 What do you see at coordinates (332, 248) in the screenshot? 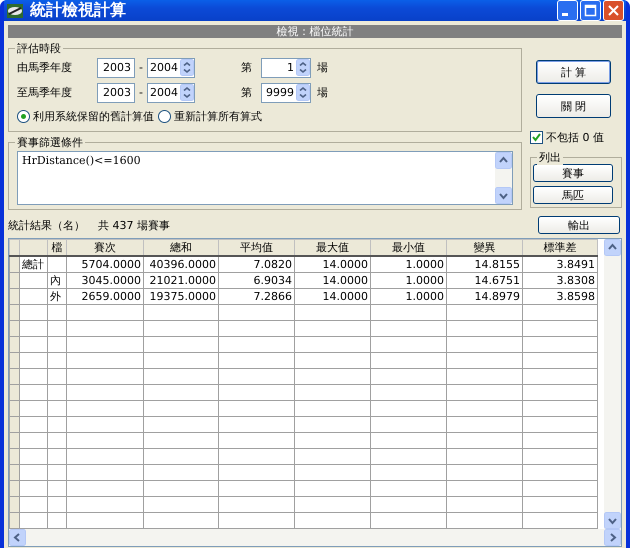
I see `column-header: 最大值` at bounding box center [332, 248].